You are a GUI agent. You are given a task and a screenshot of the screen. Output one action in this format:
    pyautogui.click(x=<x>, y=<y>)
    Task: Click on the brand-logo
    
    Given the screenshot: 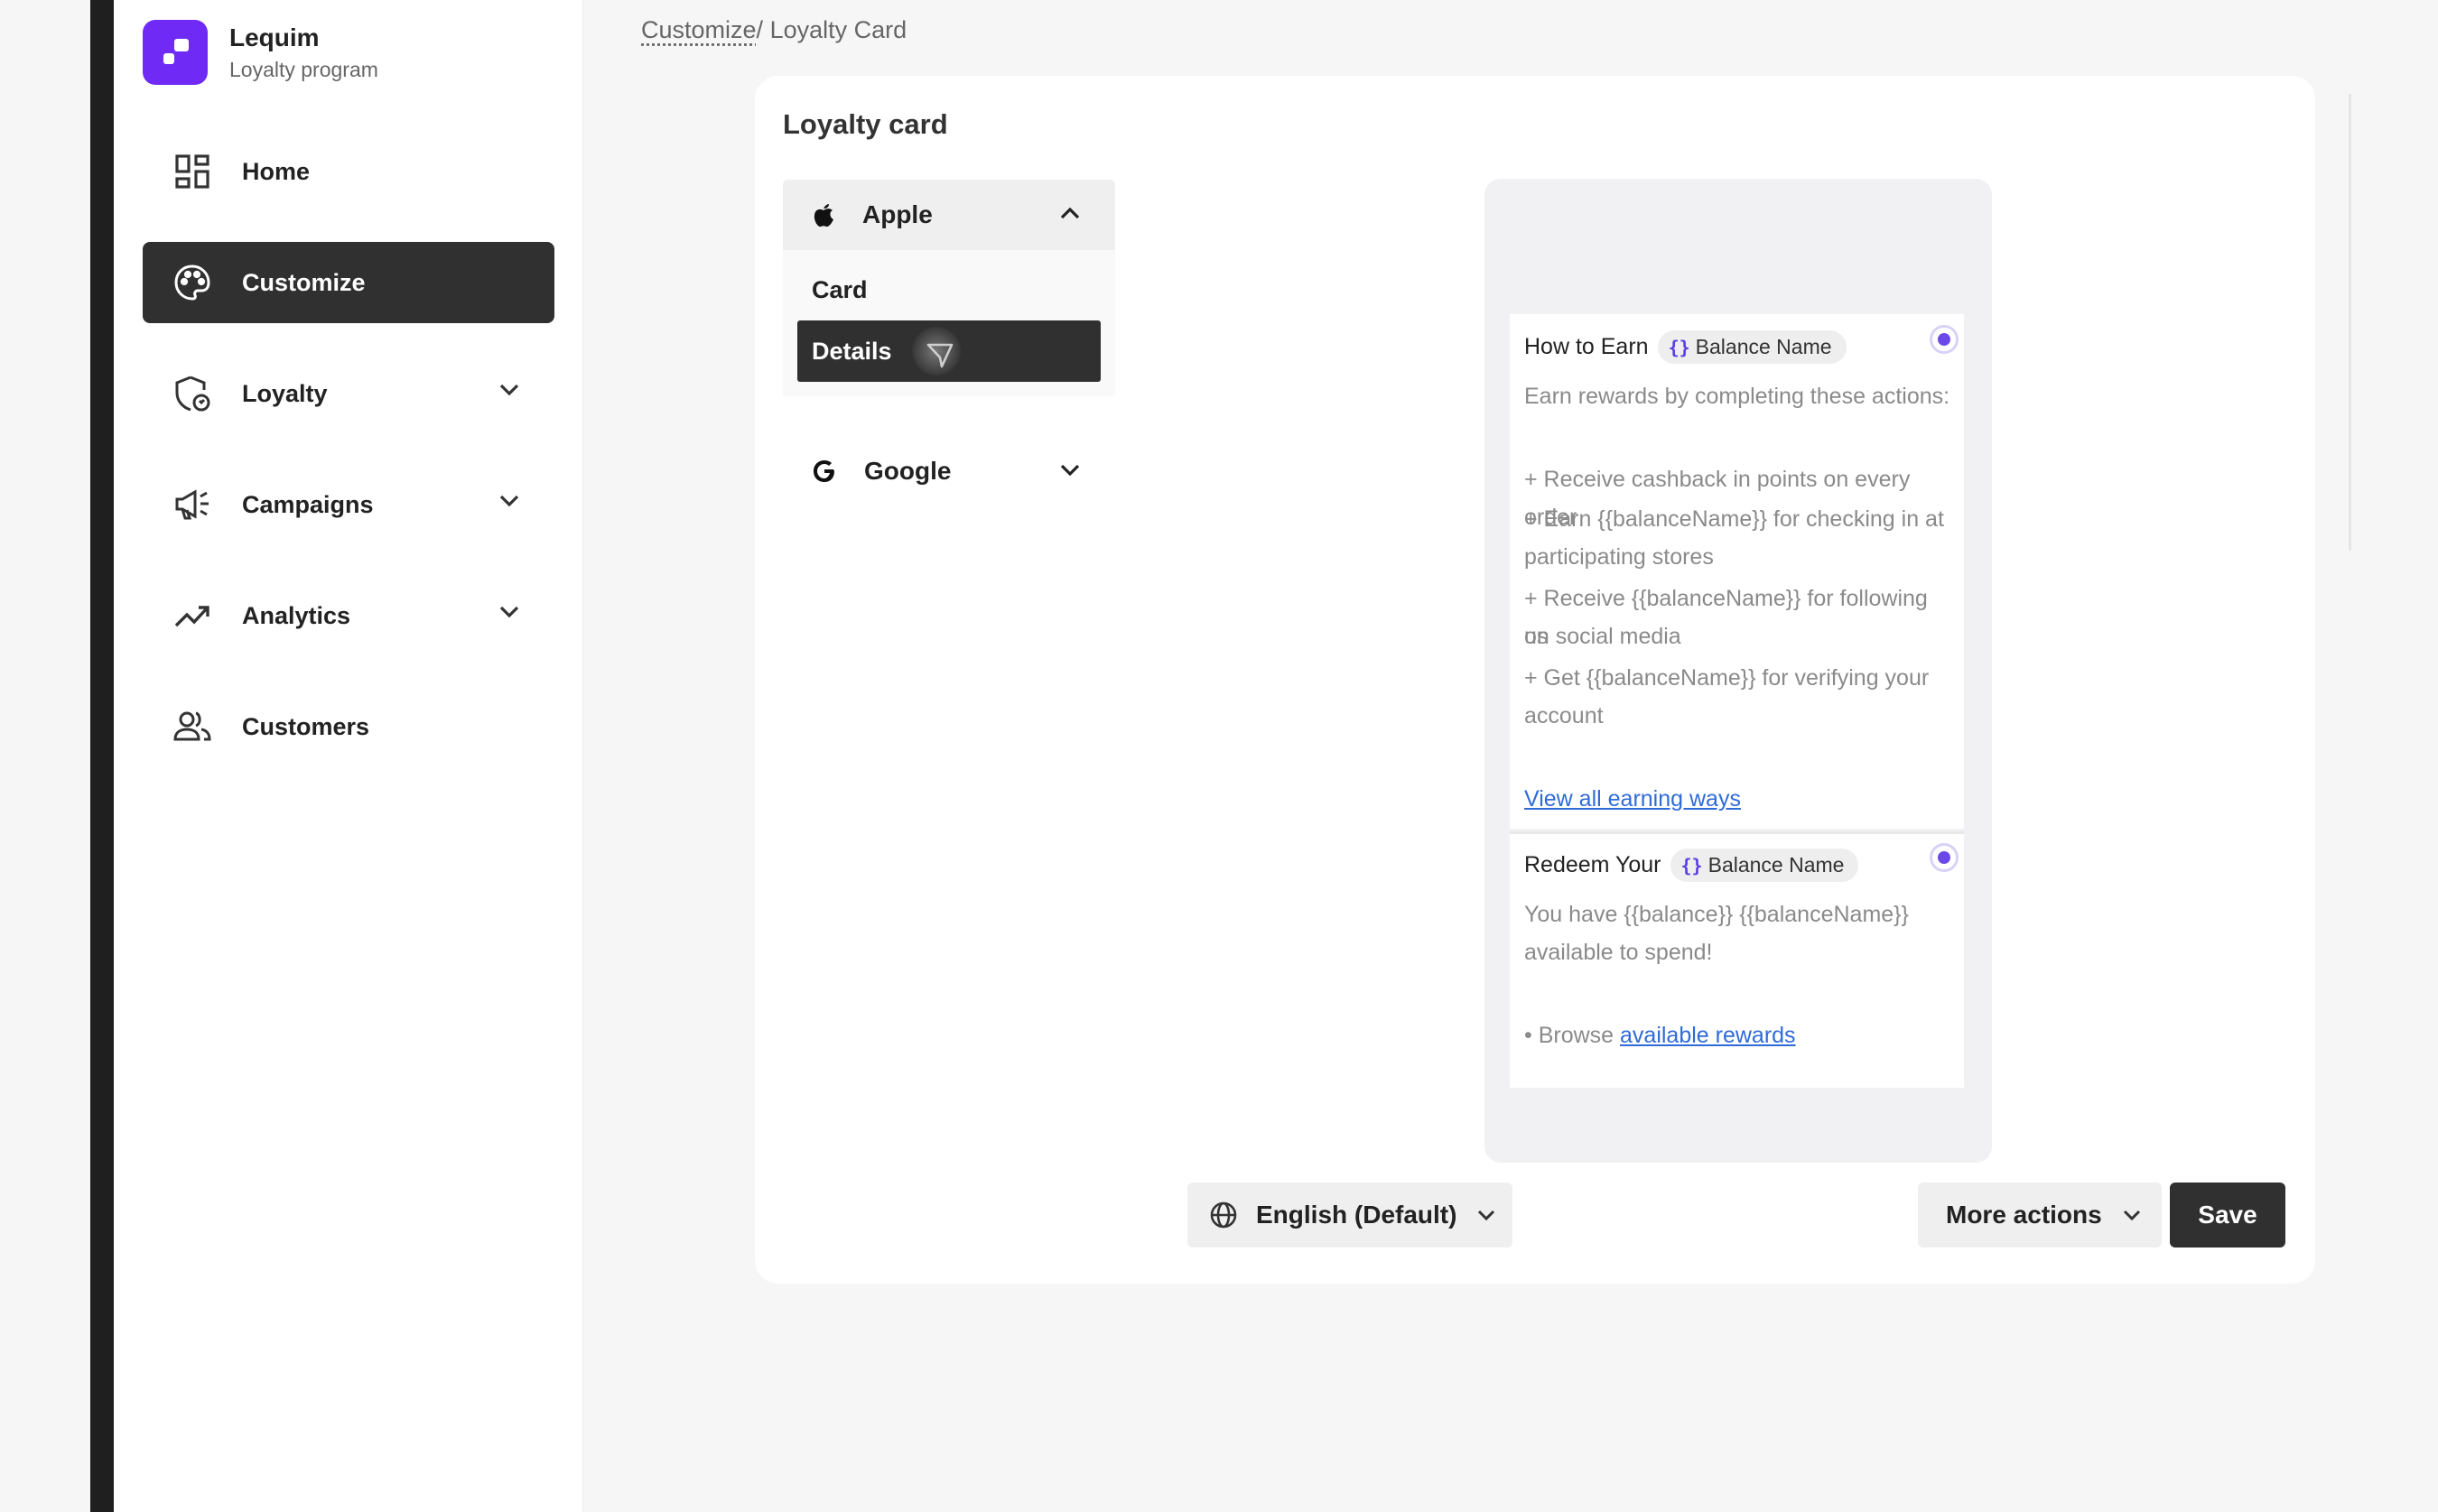 What is the action you would take?
    pyautogui.click(x=175, y=52)
    